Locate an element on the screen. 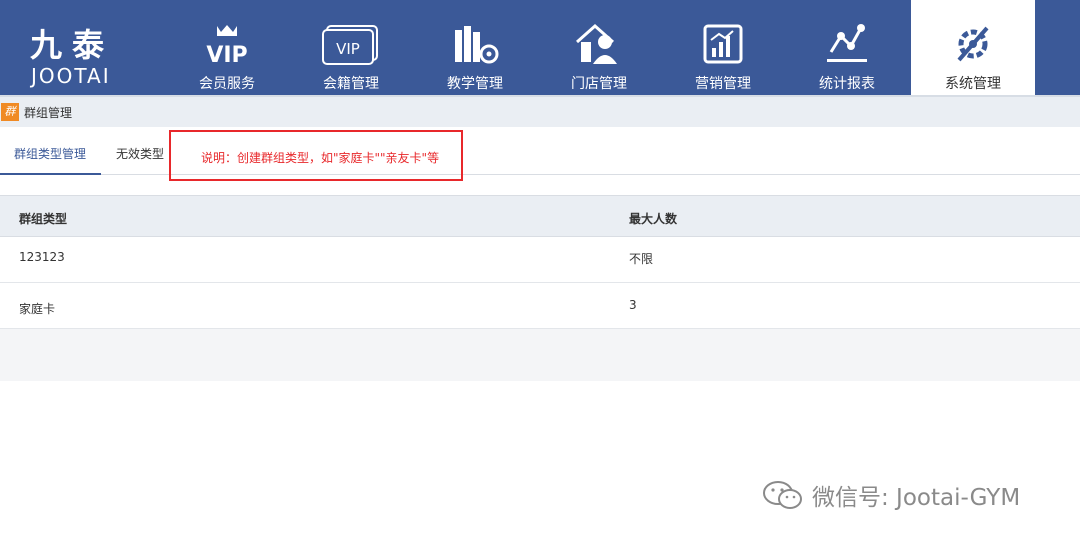 Image resolution: width=1080 pixels, height=540 pixels. watermark-text: 微信号: Jootai-GYM is located at coordinates (916, 498).